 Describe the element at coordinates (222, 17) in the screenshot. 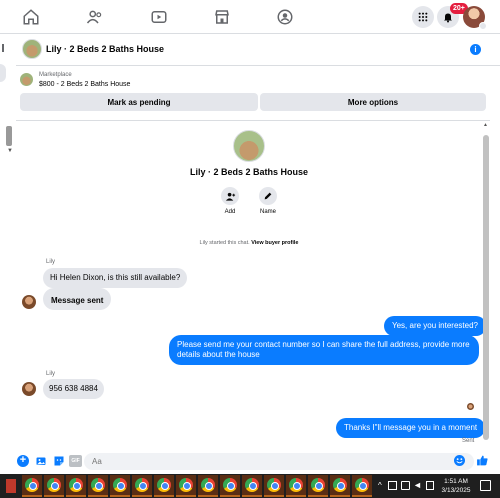

I see `marketplace-icon` at that location.